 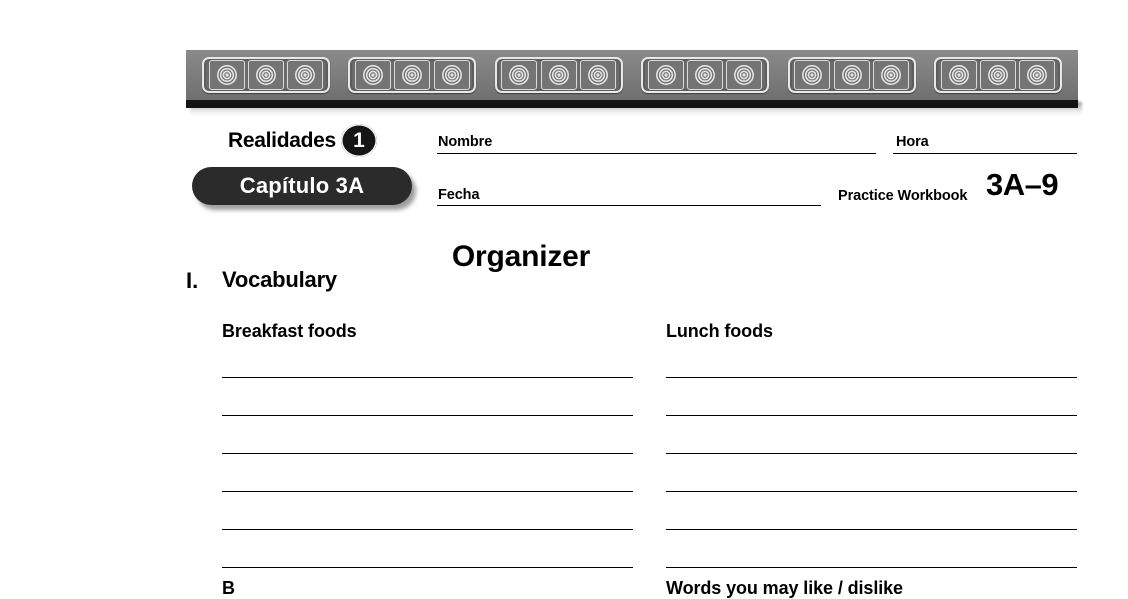 I want to click on next-column-heading-right-partial: Words you may like / dislike, so click(x=784, y=588).